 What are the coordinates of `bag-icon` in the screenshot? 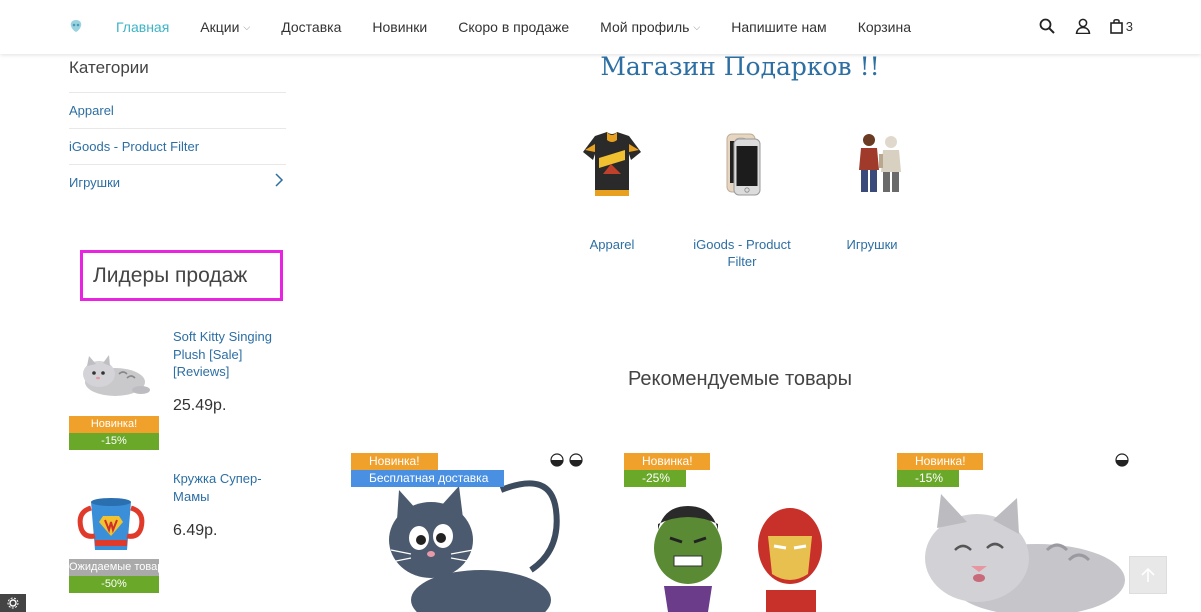 It's located at (1117, 26).